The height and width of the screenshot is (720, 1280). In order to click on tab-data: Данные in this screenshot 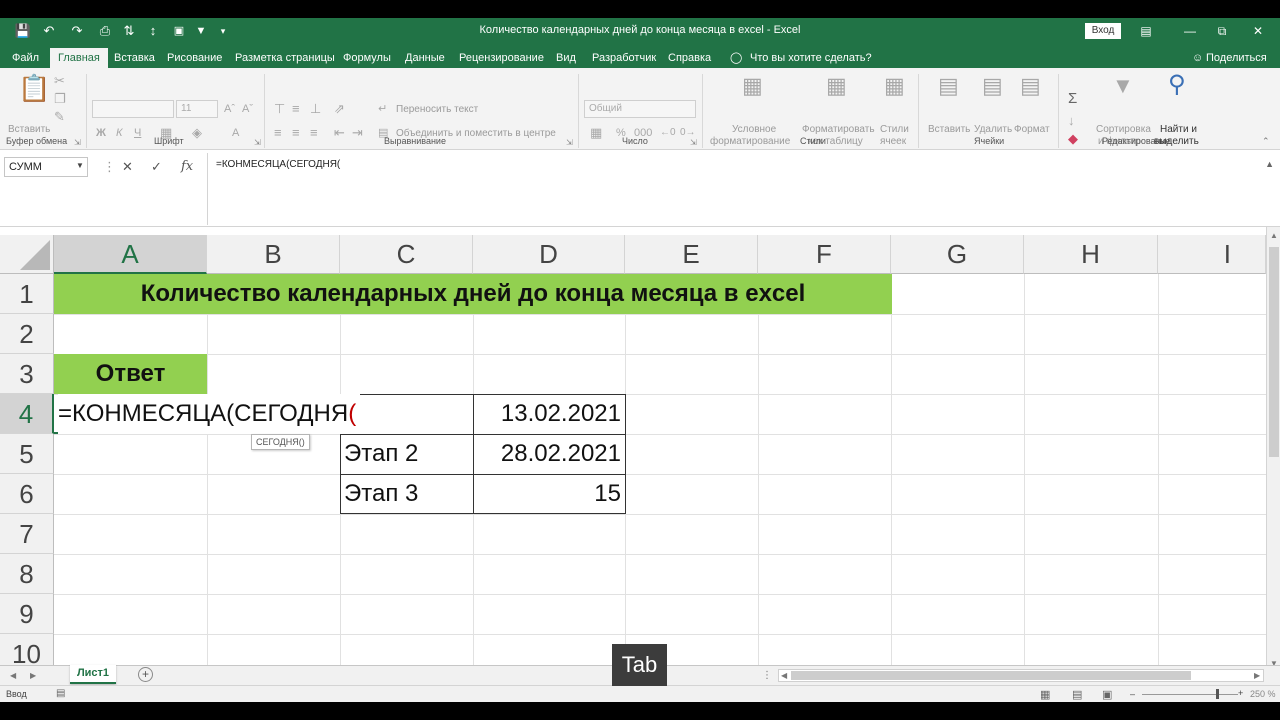, I will do `click(425, 58)`.